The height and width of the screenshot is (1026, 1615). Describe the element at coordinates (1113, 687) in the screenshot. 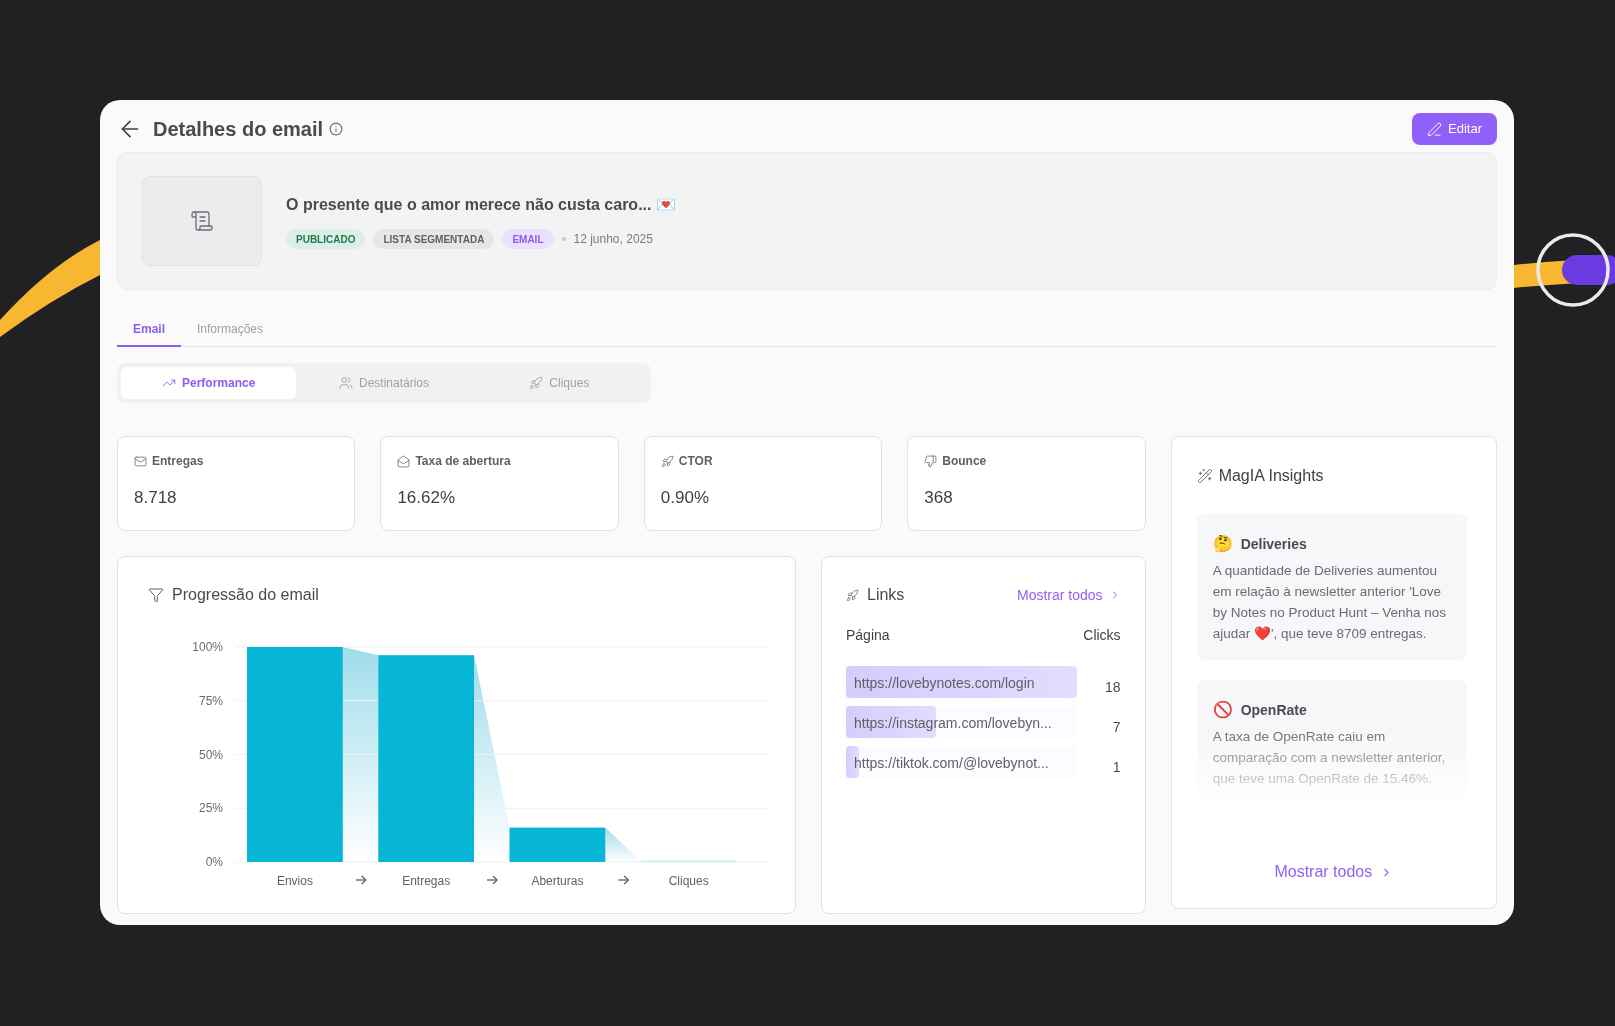

I see `click-count: 18` at that location.